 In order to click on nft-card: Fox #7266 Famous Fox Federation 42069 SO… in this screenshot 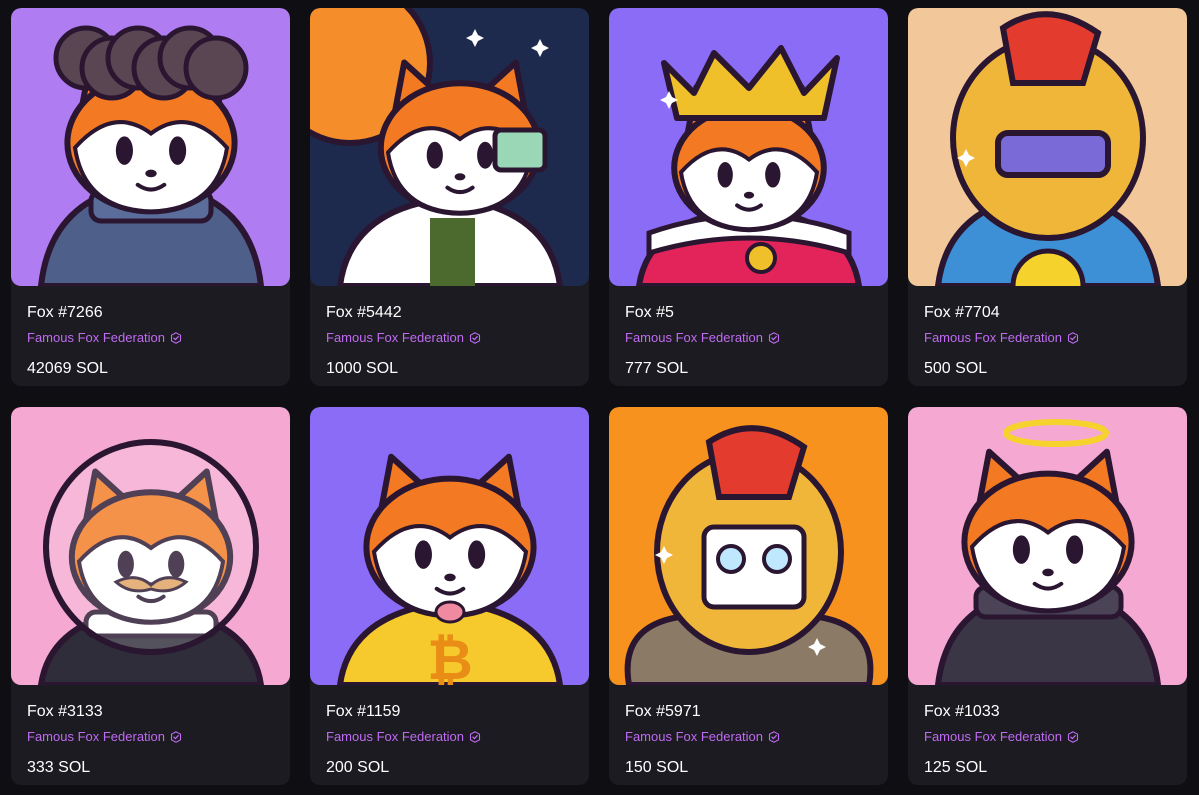, I will do `click(150, 197)`.